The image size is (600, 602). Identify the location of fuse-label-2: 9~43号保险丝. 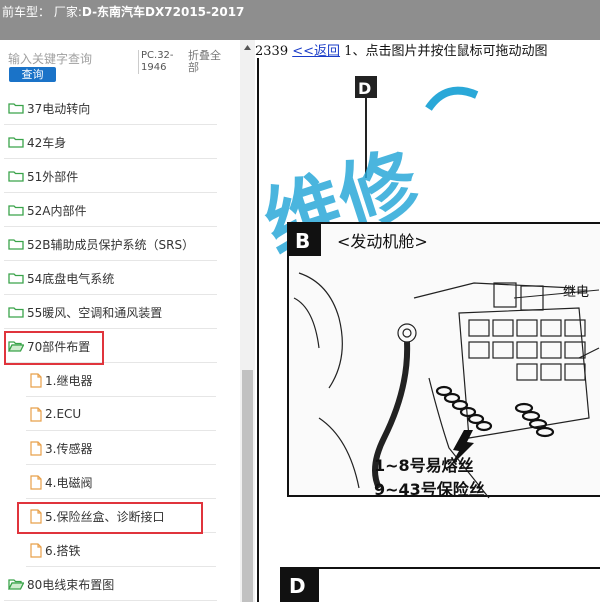
(429, 489).